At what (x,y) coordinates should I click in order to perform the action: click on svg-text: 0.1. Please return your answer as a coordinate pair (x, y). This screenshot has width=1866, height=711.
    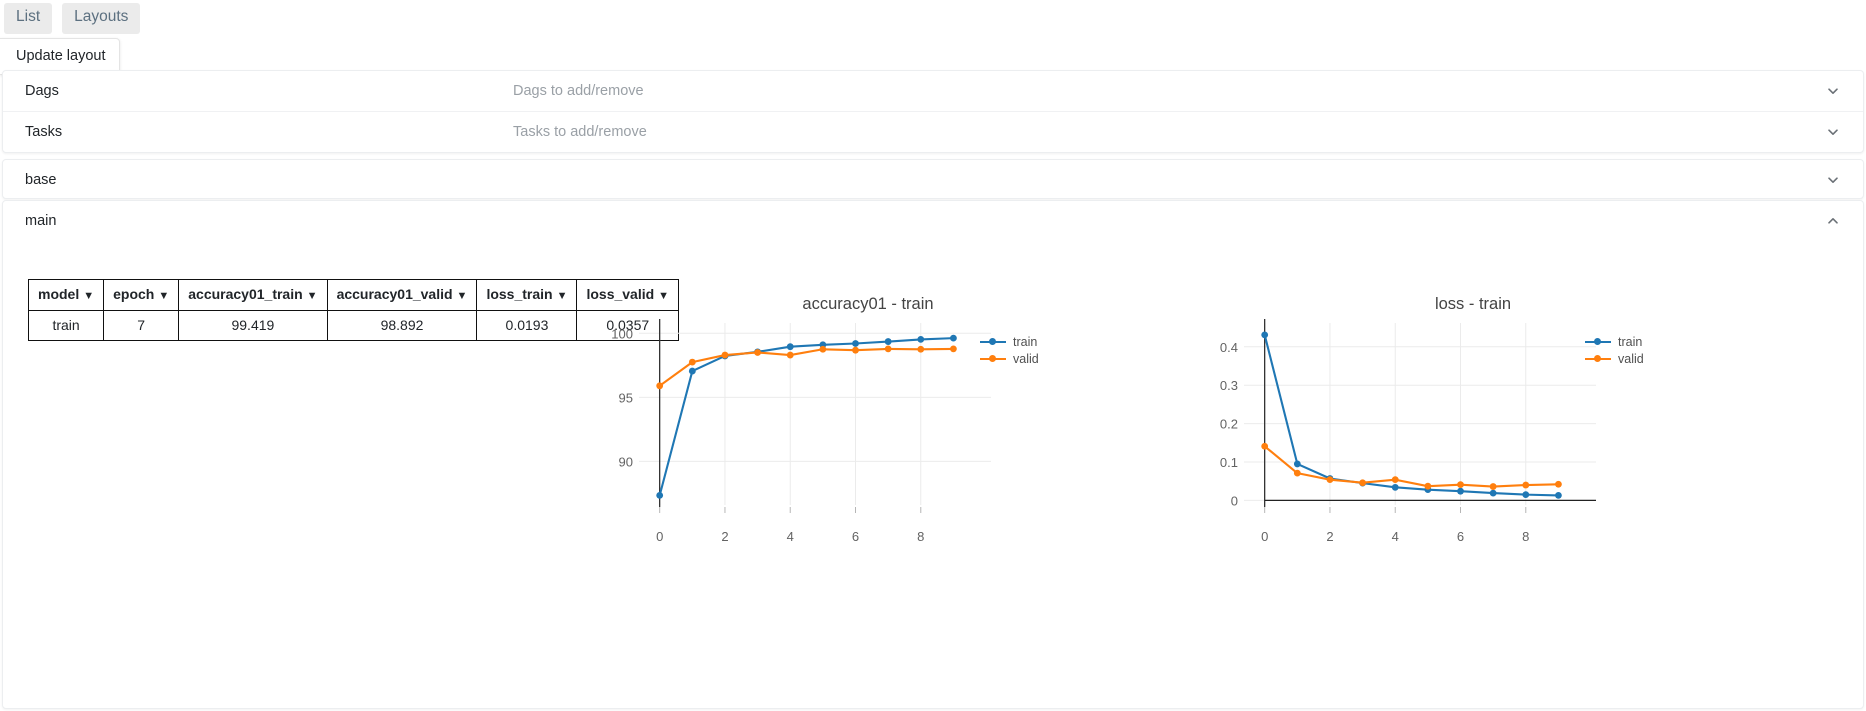
    Looking at the image, I should click on (1229, 462).